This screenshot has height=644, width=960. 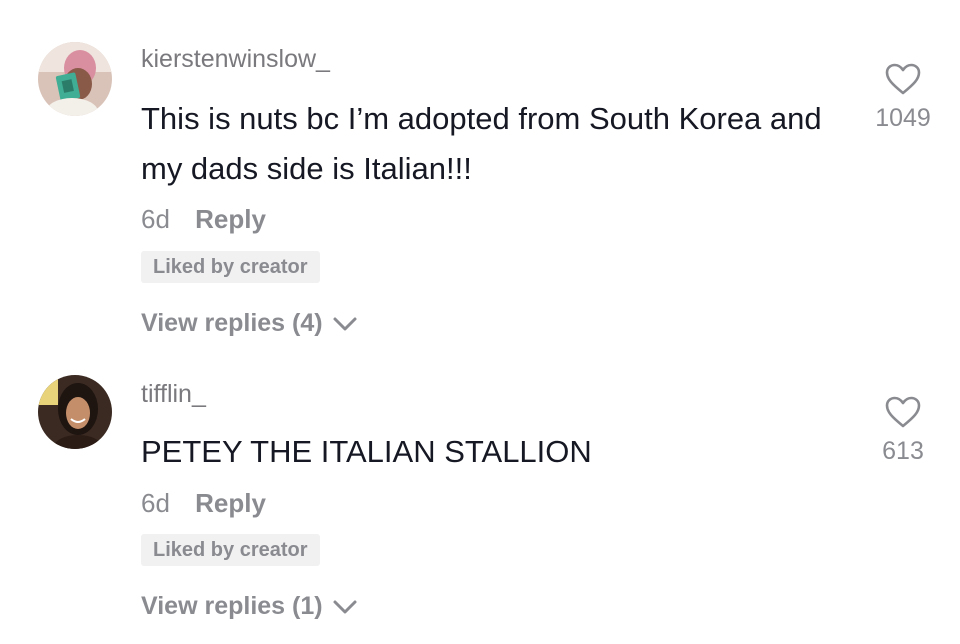 I want to click on comment-username: tifflin_, so click(x=173, y=394).